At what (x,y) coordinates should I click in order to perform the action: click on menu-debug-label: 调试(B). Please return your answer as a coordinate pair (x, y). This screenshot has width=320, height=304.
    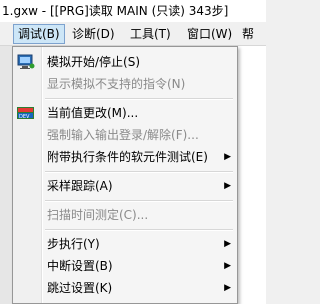
    Looking at the image, I should click on (39, 34).